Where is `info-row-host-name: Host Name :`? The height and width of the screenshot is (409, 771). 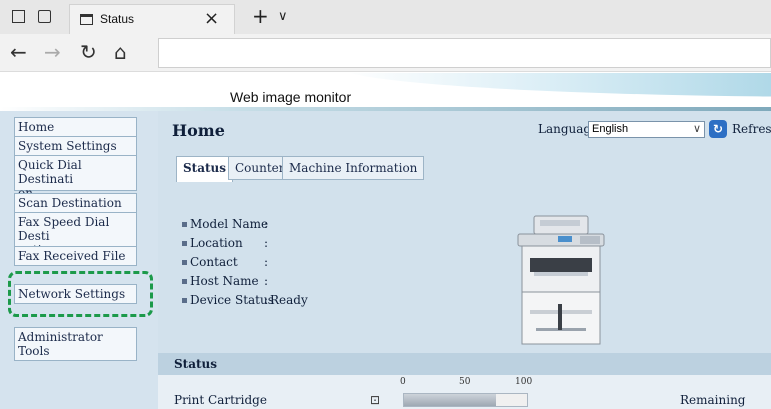 info-row-host-name: Host Name : is located at coordinates (322, 282).